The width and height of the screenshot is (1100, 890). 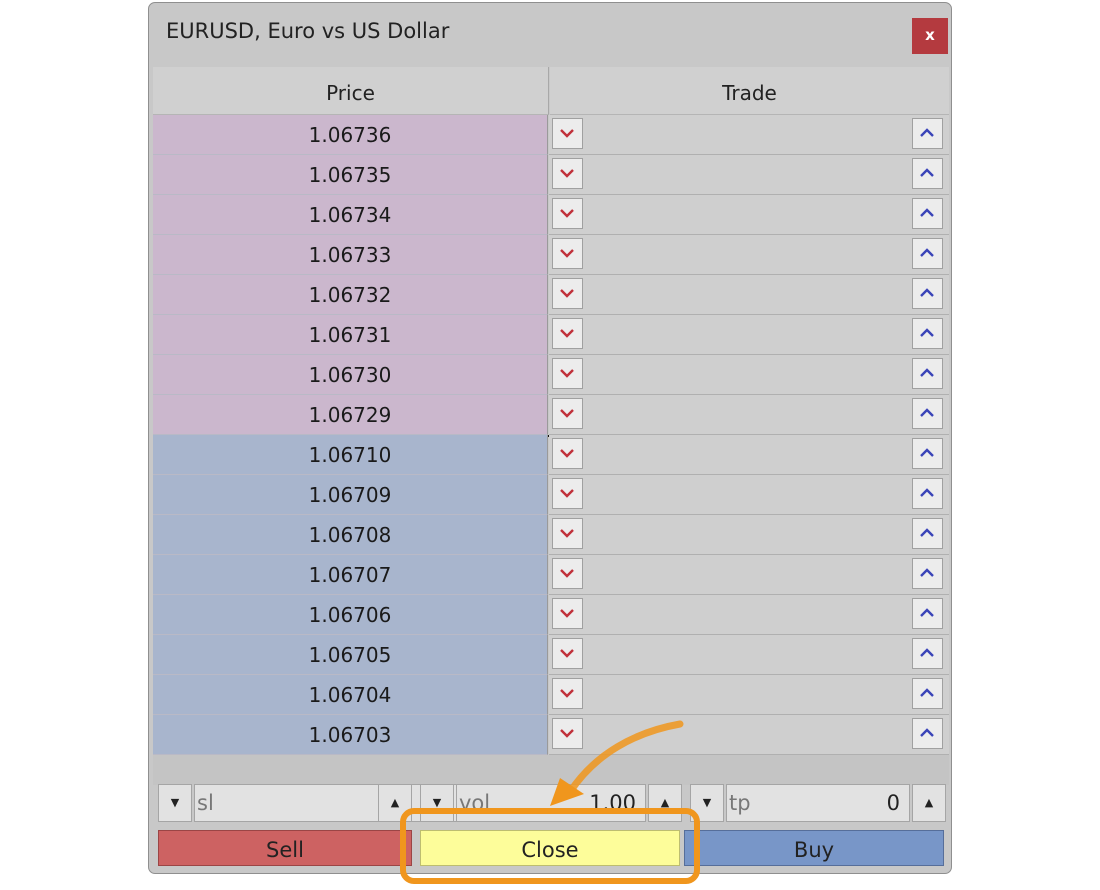 I want to click on ask-price-row: 1.06734, so click(x=551, y=215).